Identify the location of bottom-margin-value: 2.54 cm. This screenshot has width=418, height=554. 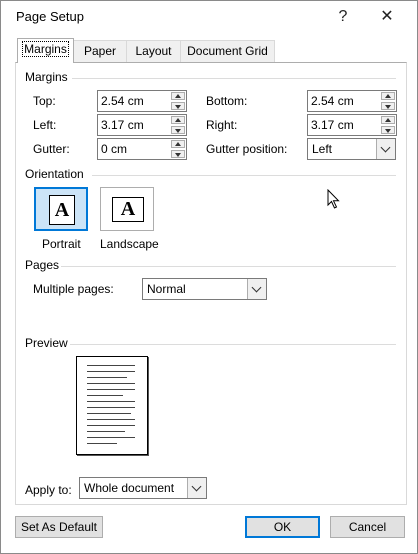
(332, 101).